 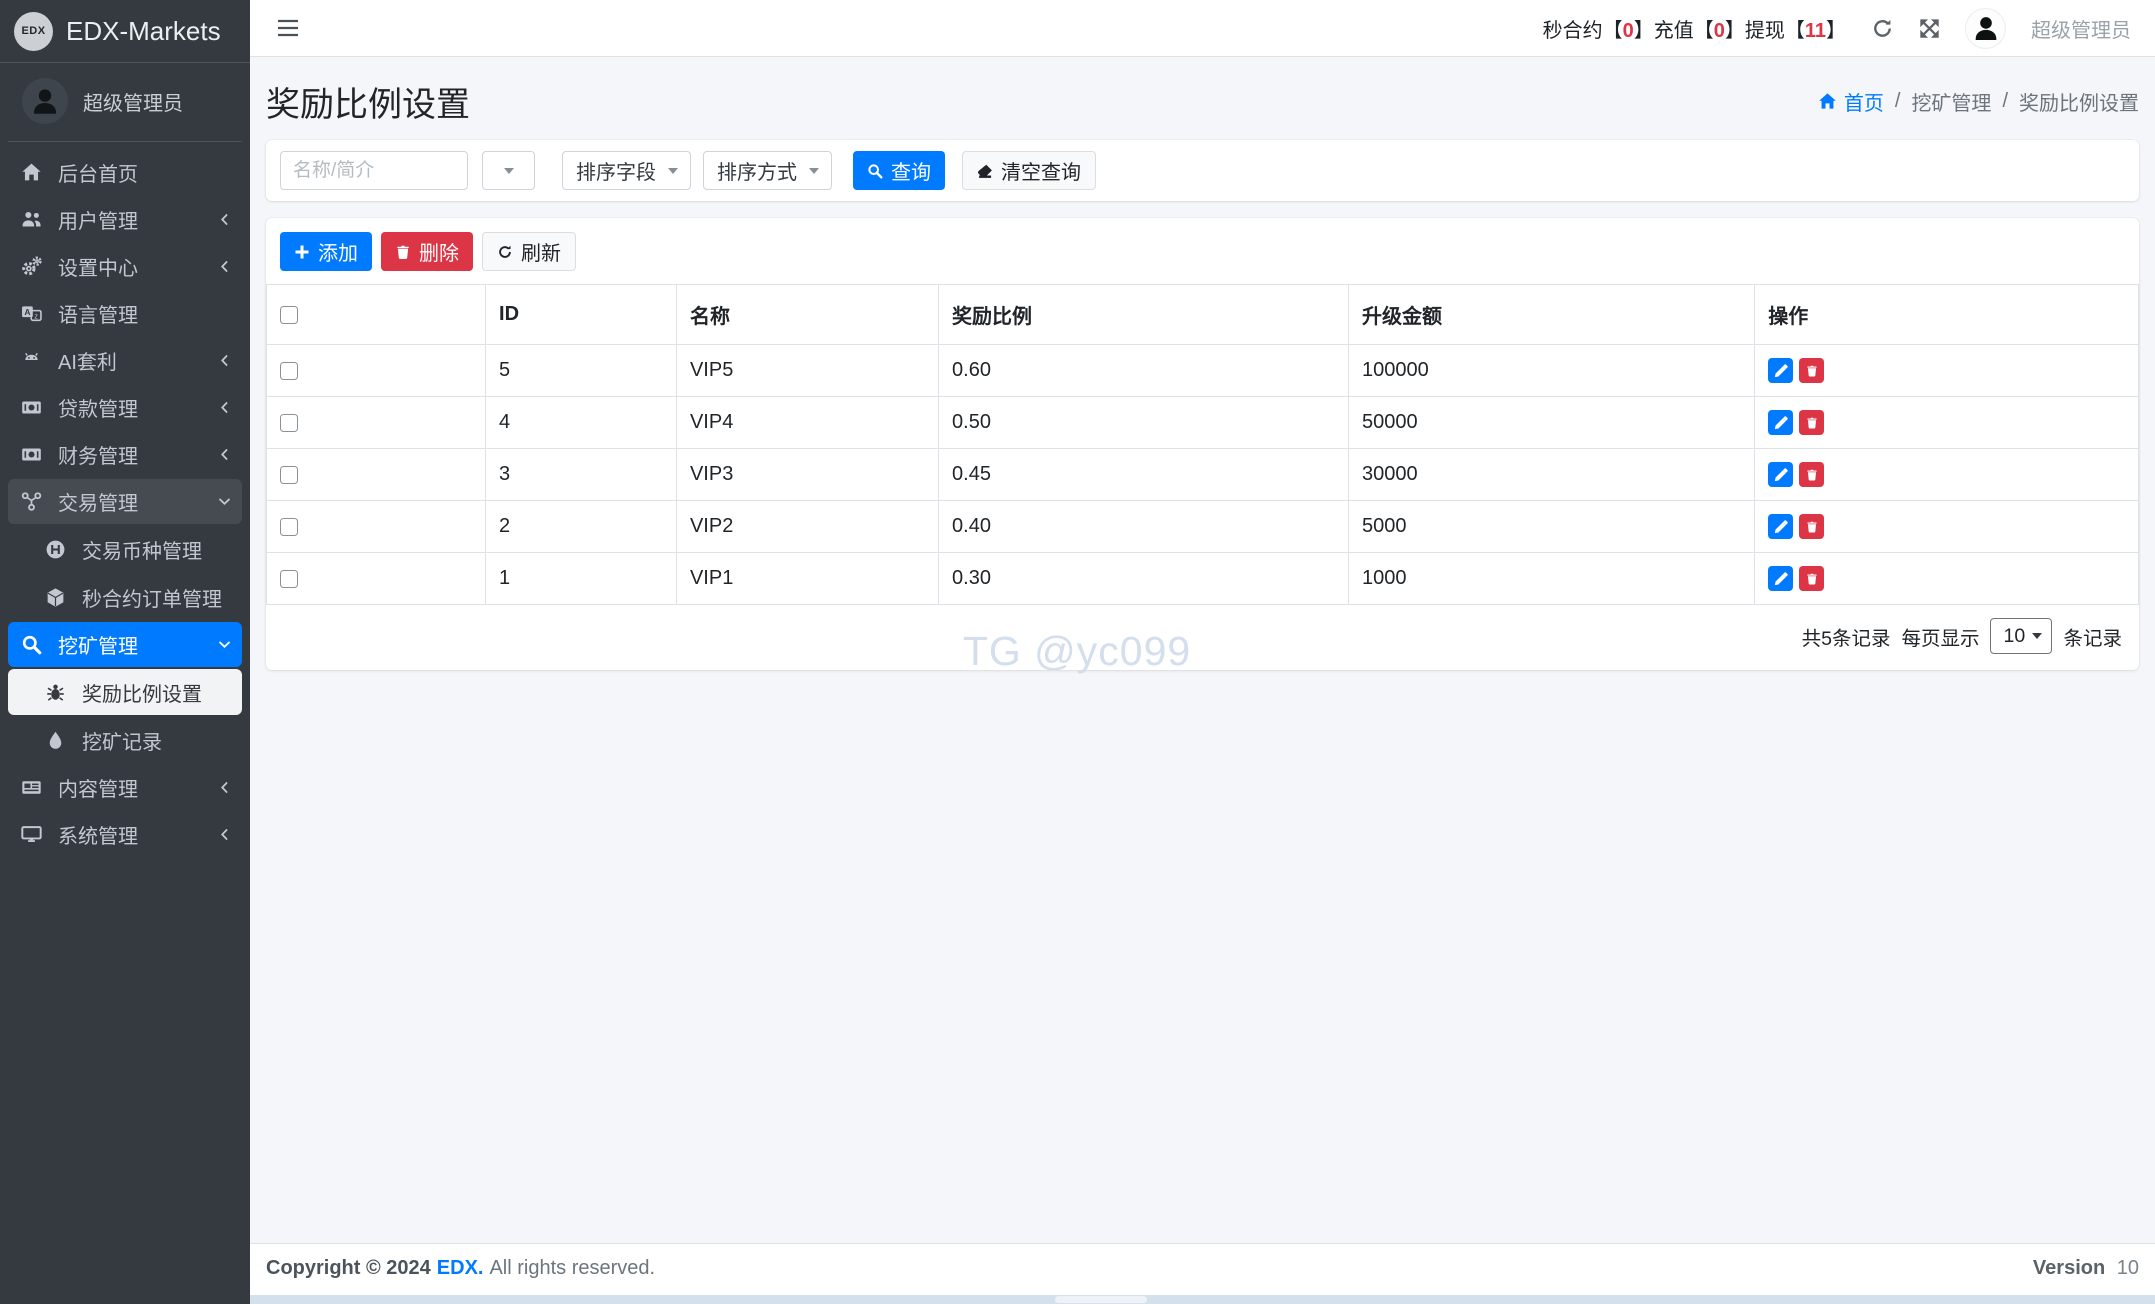 What do you see at coordinates (1202, 314) in the screenshot?
I see `table-header-row: ID 名称 奖励比例 升级金额 操作` at bounding box center [1202, 314].